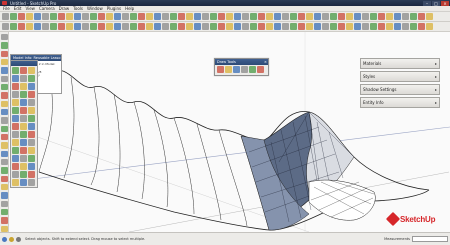 The height and width of the screenshot is (245, 450). I want to click on menu-camera: Camera, so click(47, 8).